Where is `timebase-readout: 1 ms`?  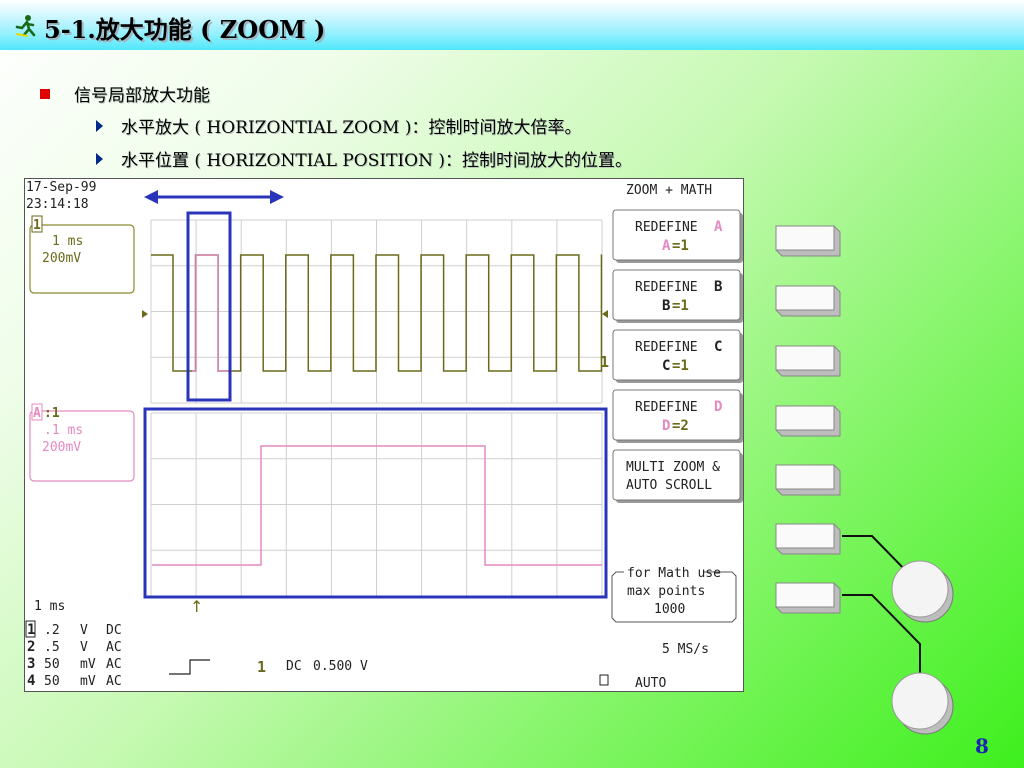 timebase-readout: 1 ms is located at coordinates (49, 606).